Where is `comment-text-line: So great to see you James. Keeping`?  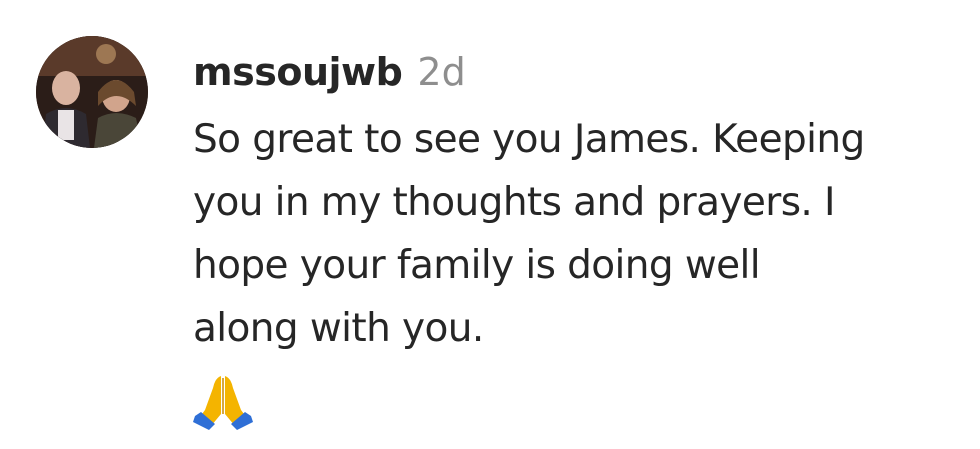 comment-text-line: So great to see you James. Keeping is located at coordinates (529, 139).